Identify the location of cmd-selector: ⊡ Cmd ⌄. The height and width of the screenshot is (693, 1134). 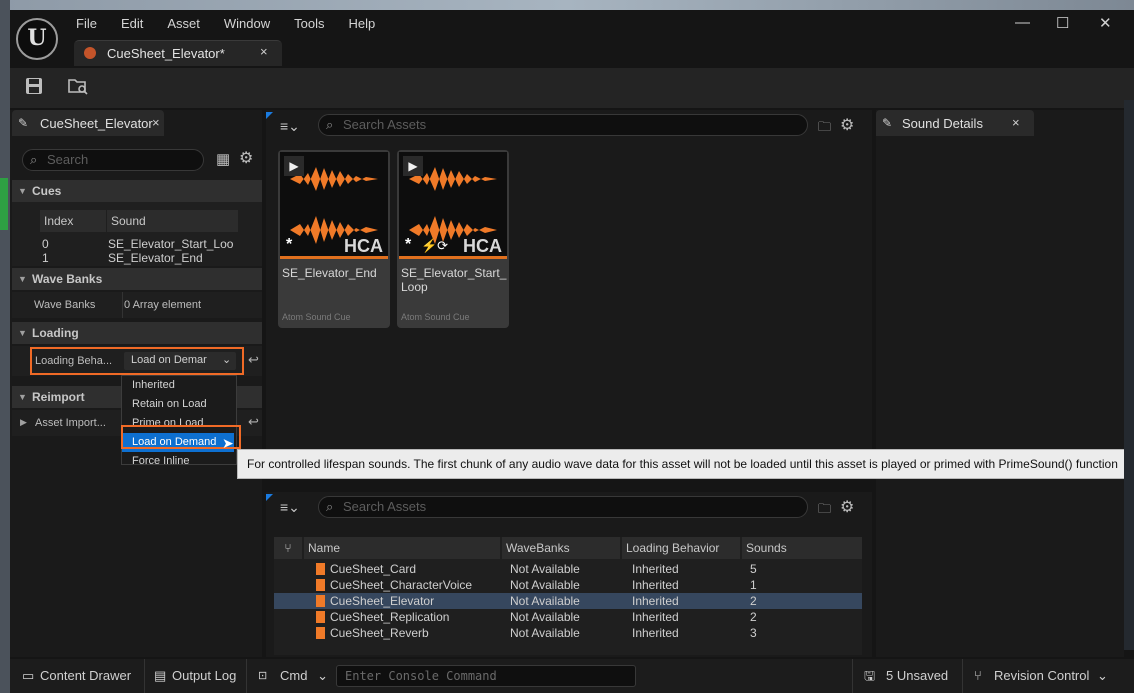
(293, 676).